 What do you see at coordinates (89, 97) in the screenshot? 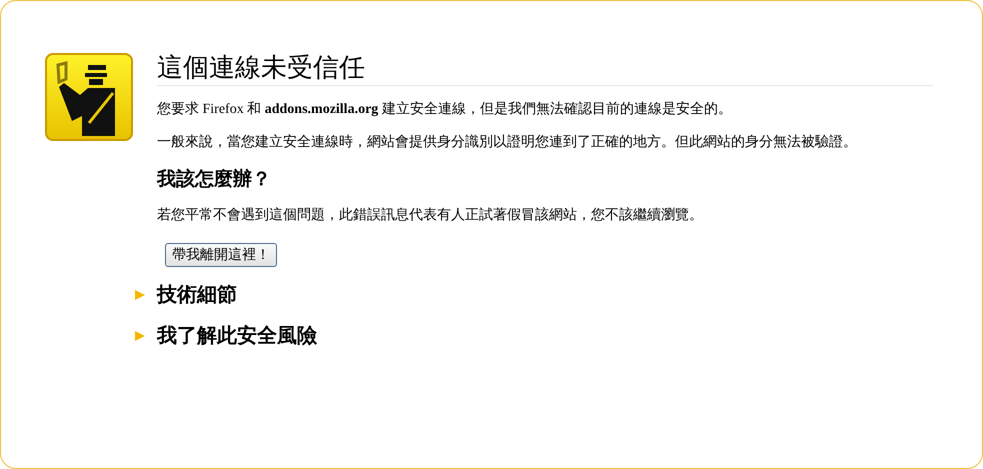
I see `officer-icon` at bounding box center [89, 97].